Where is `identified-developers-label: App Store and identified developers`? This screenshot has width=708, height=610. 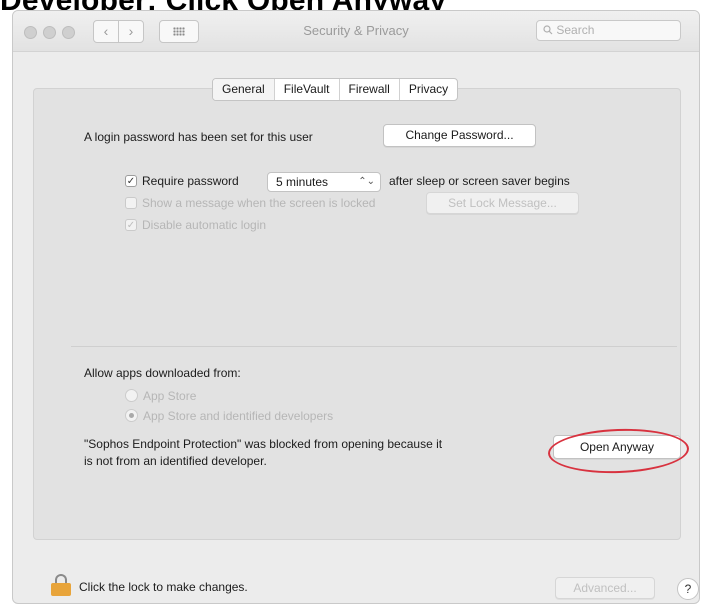 identified-developers-label: App Store and identified developers is located at coordinates (238, 416).